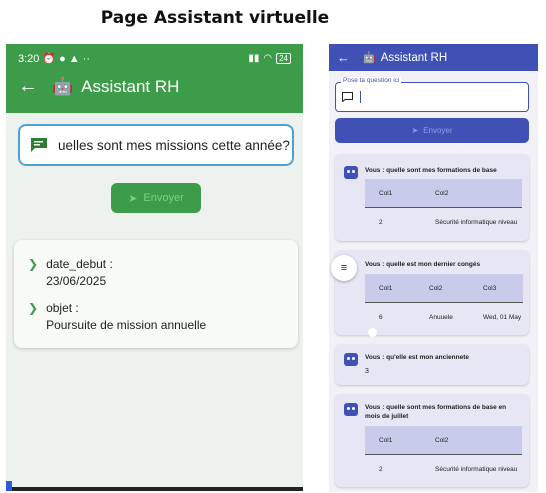  Describe the element at coordinates (371, 80) in the screenshot. I see `question-input-label: Pose ta question ici` at that location.